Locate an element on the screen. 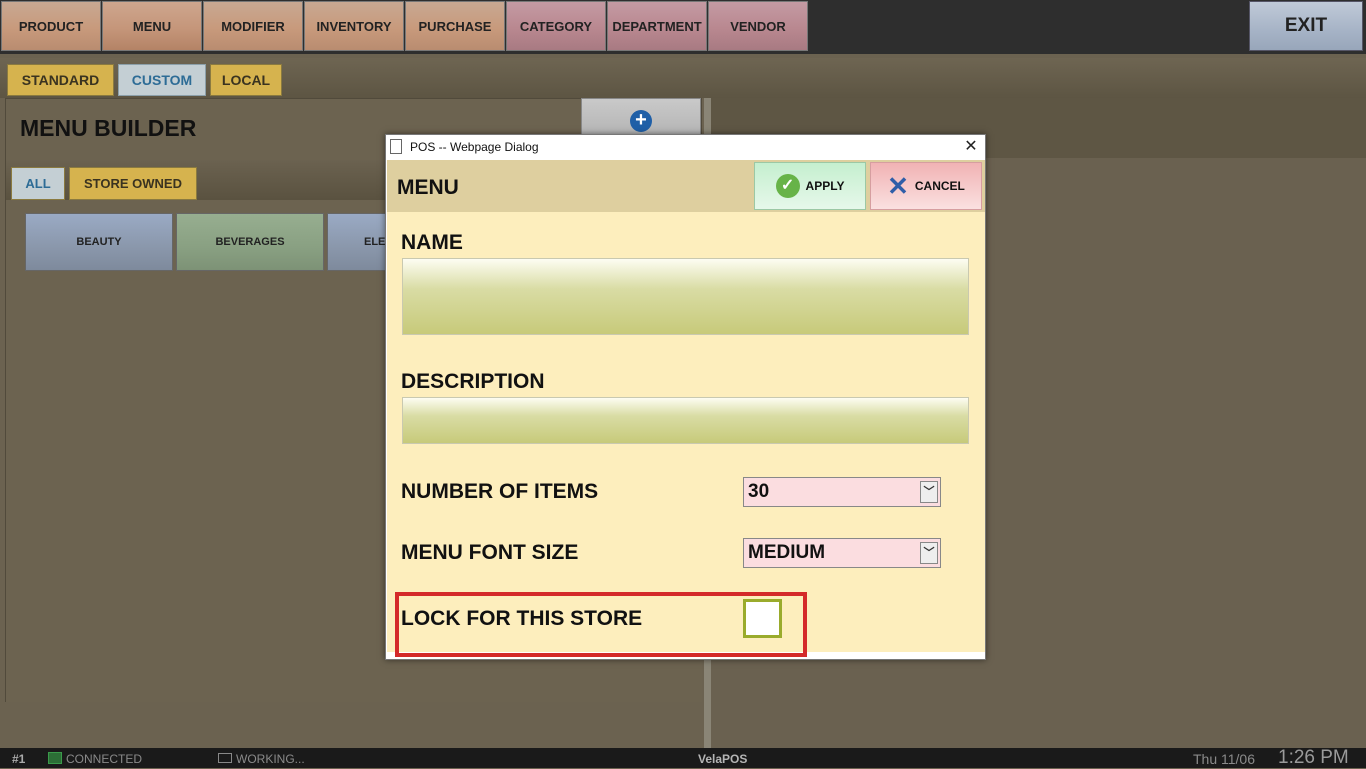 This screenshot has height=769, width=1366. connection-status: CONNECTED is located at coordinates (104, 759).